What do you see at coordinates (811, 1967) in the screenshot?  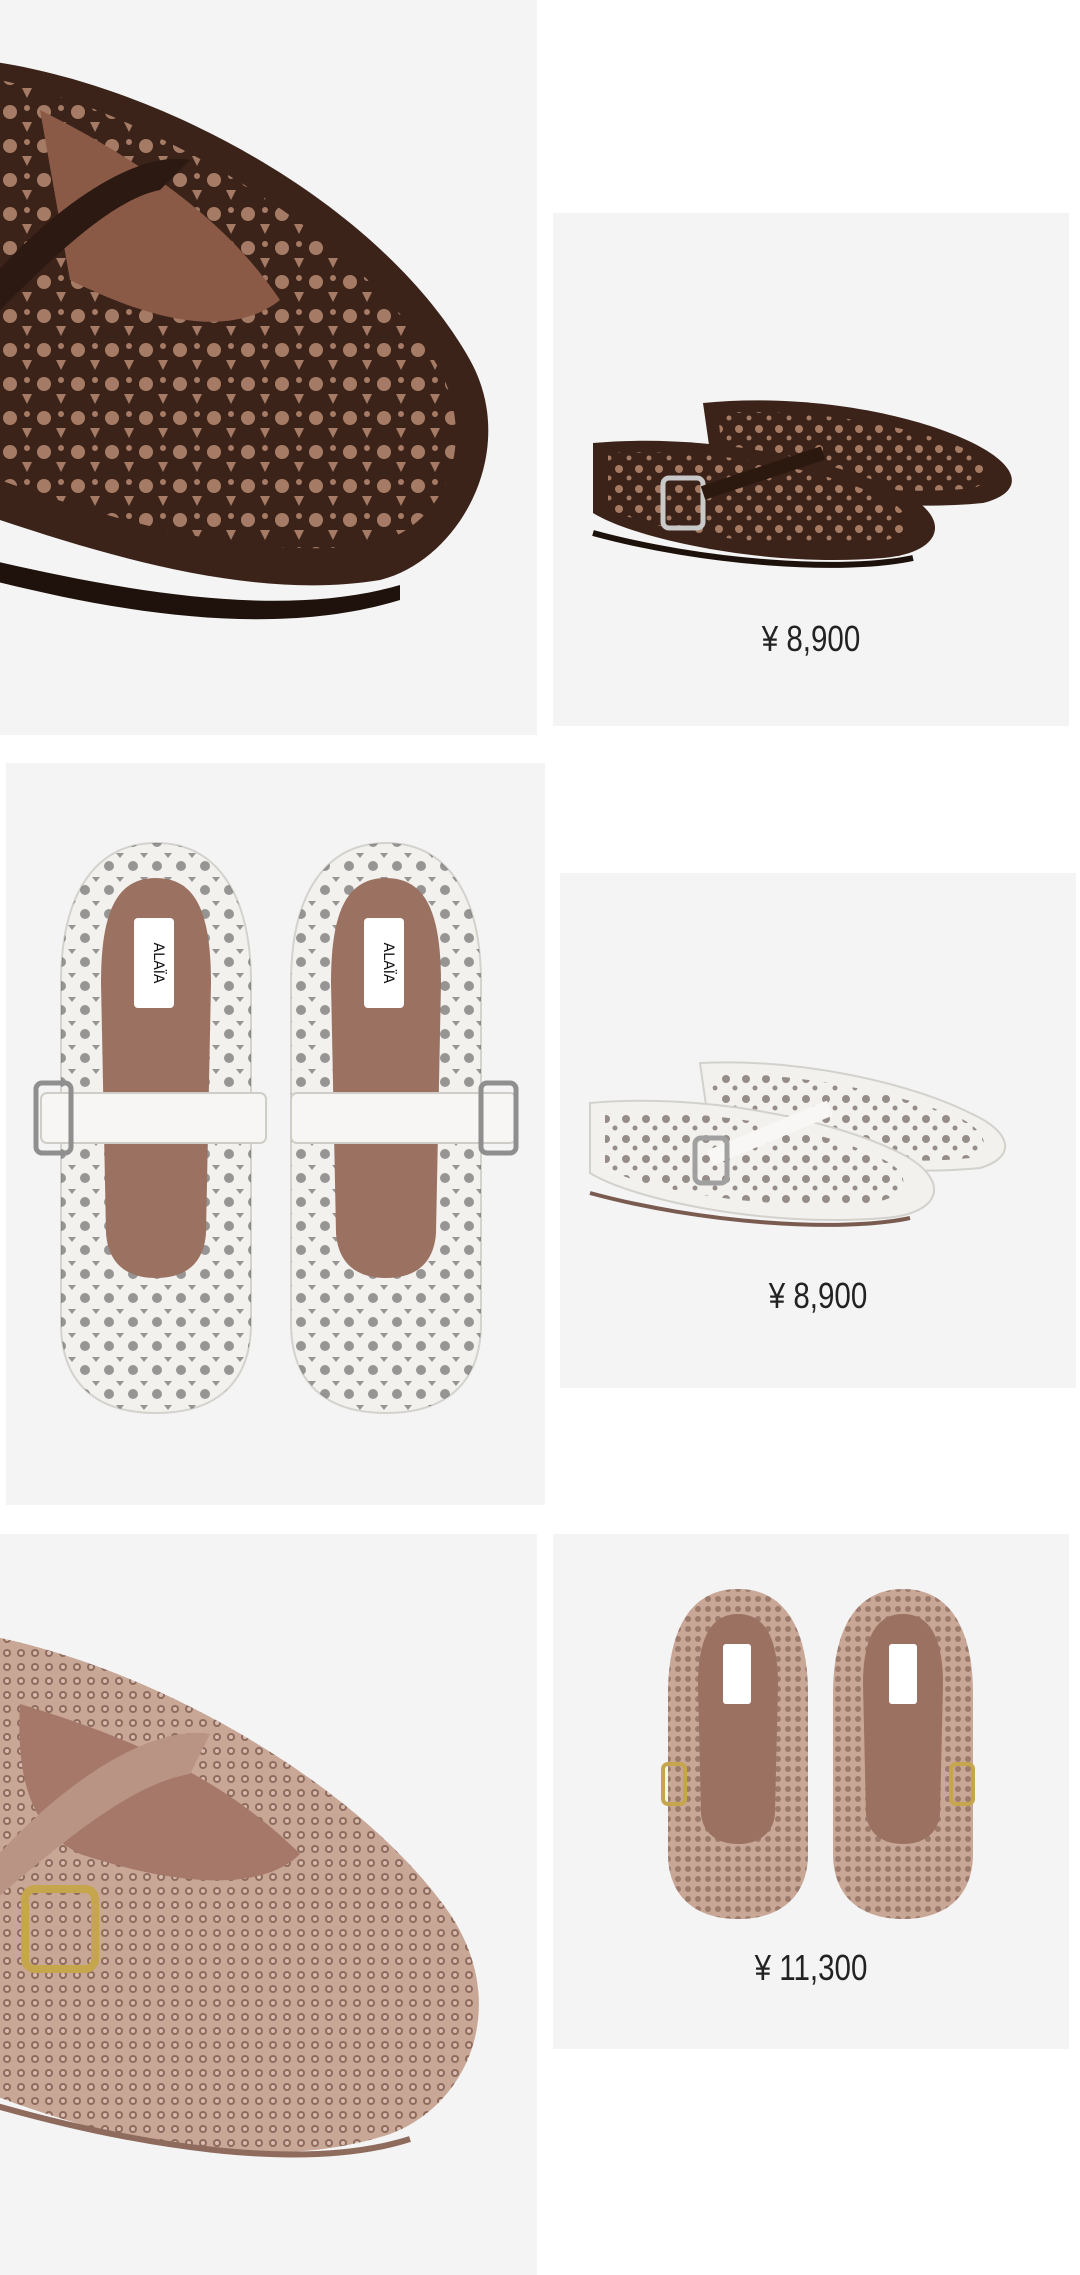 I see `product-price: ¥ 11,300` at bounding box center [811, 1967].